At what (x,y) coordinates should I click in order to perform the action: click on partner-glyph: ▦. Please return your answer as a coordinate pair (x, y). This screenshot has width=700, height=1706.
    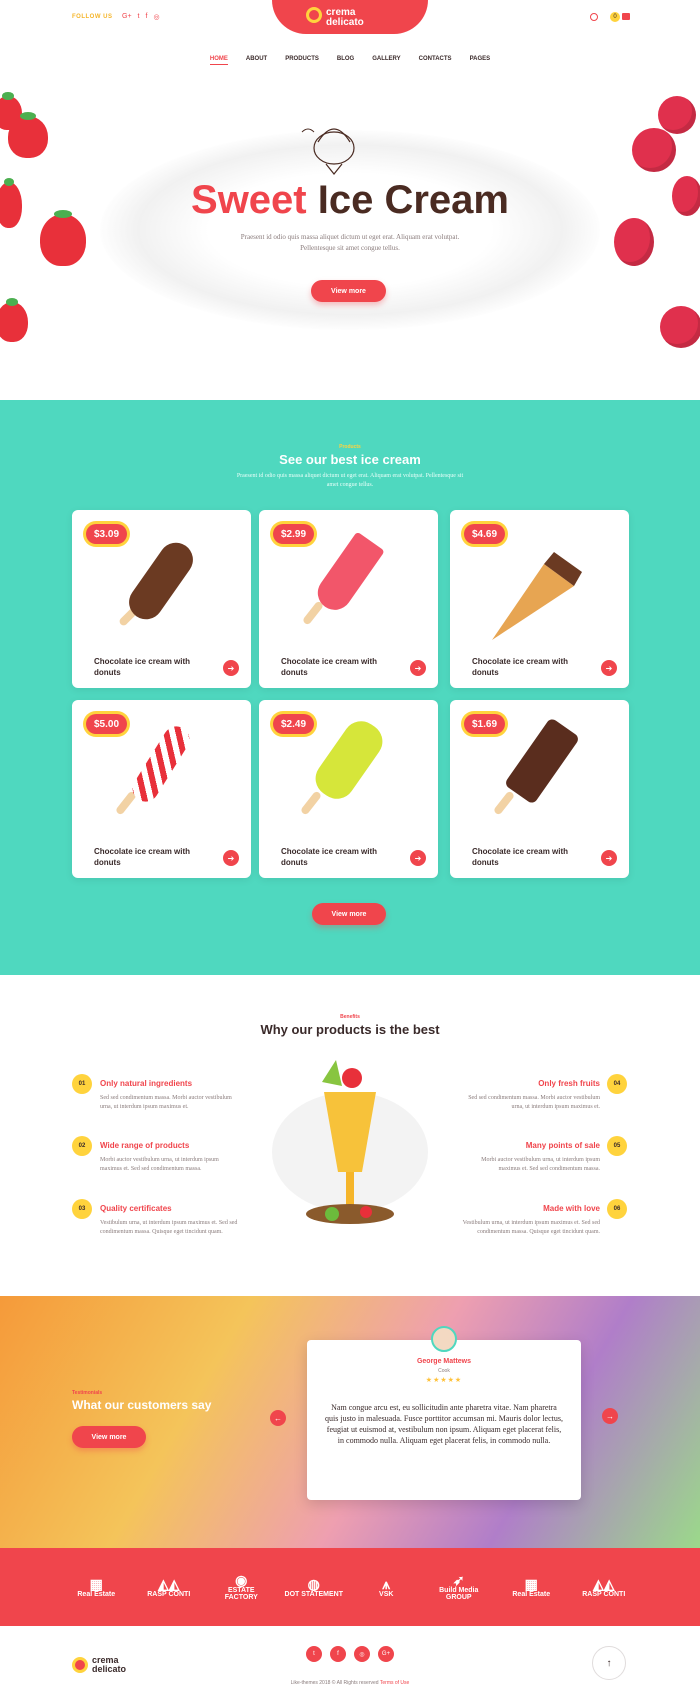
    Looking at the image, I should click on (96, 1583).